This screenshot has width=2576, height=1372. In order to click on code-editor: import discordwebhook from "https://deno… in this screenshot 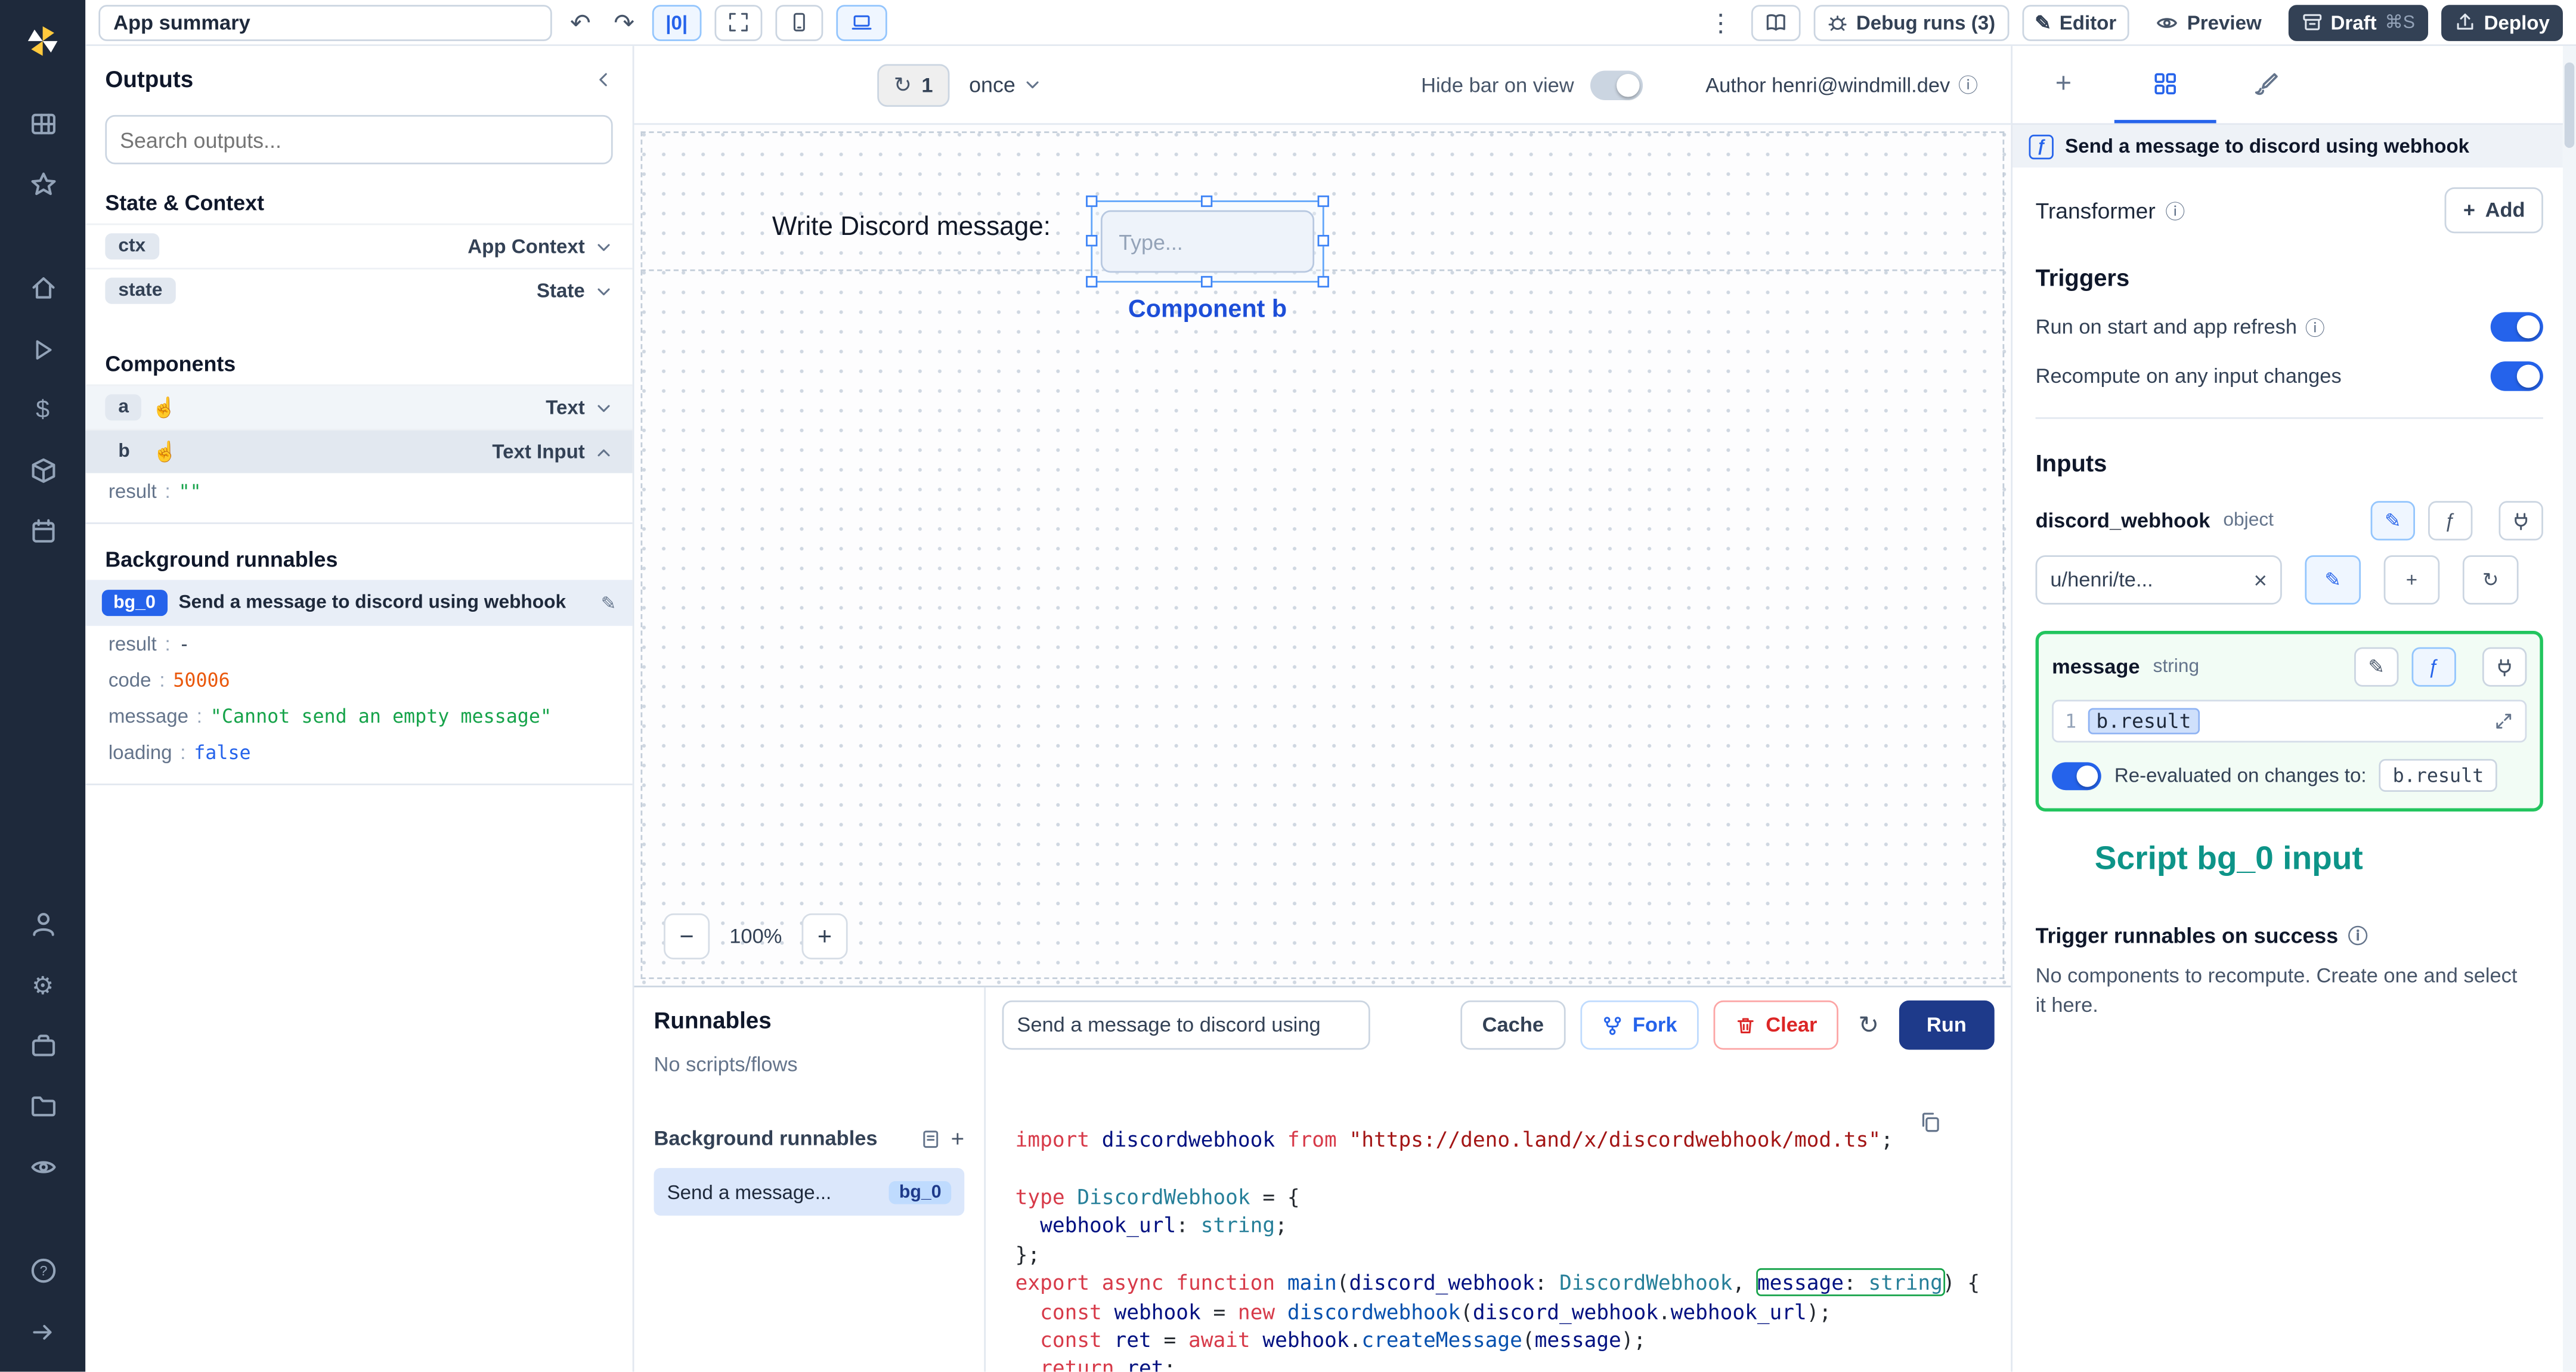, I will do `click(1498, 1217)`.